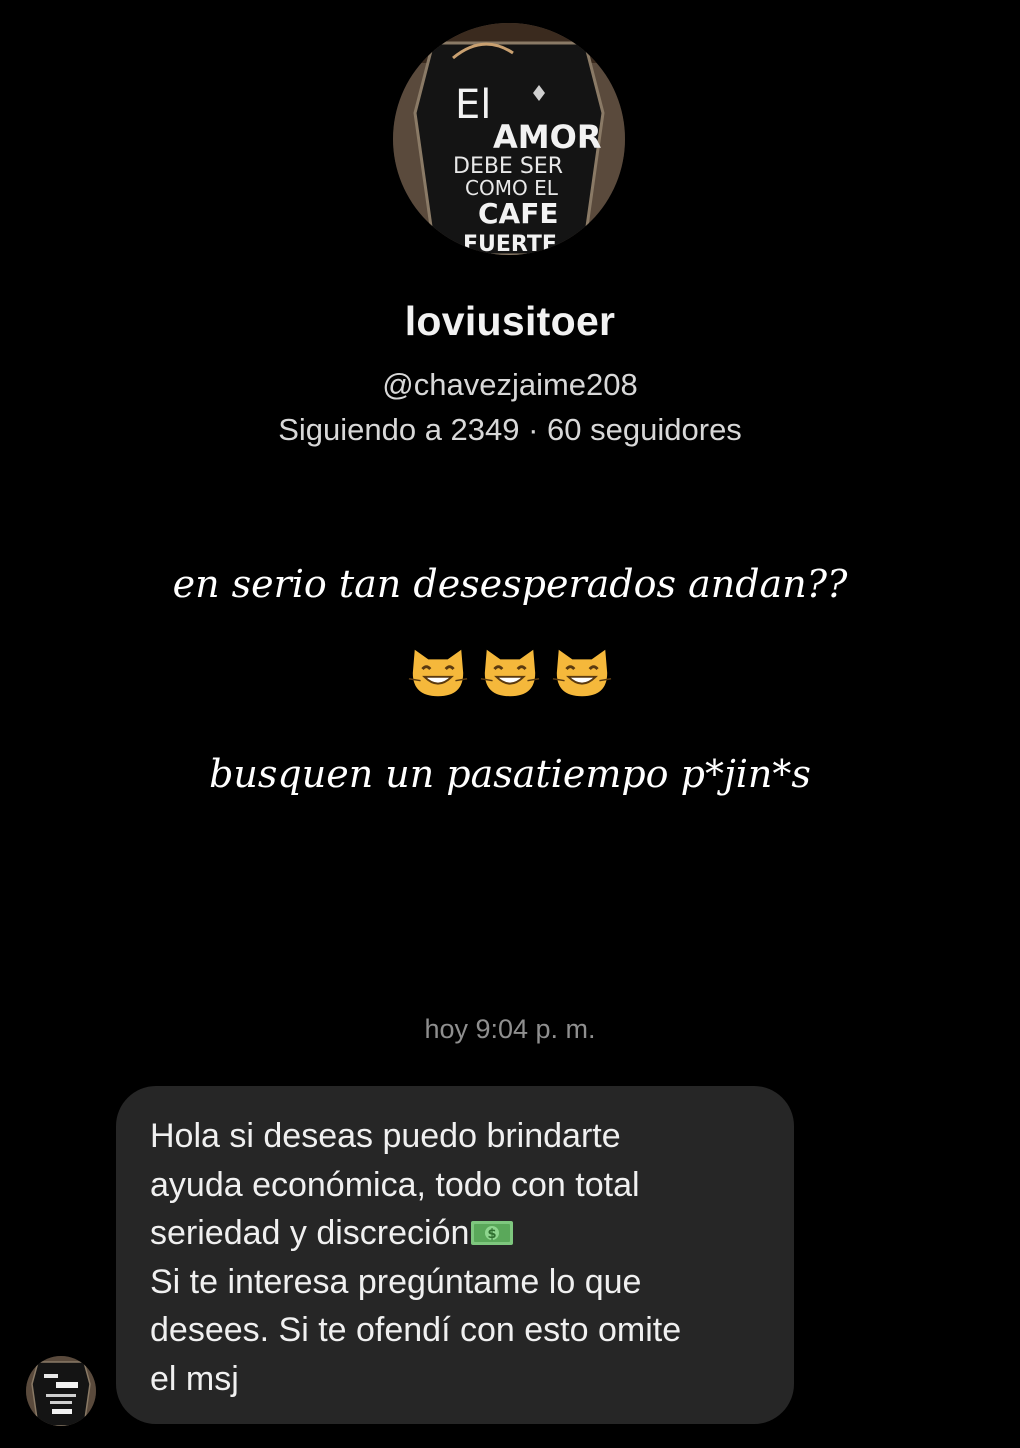 The height and width of the screenshot is (1448, 1020). I want to click on avatar-text-fuerte: FUERTE, so click(510, 243).